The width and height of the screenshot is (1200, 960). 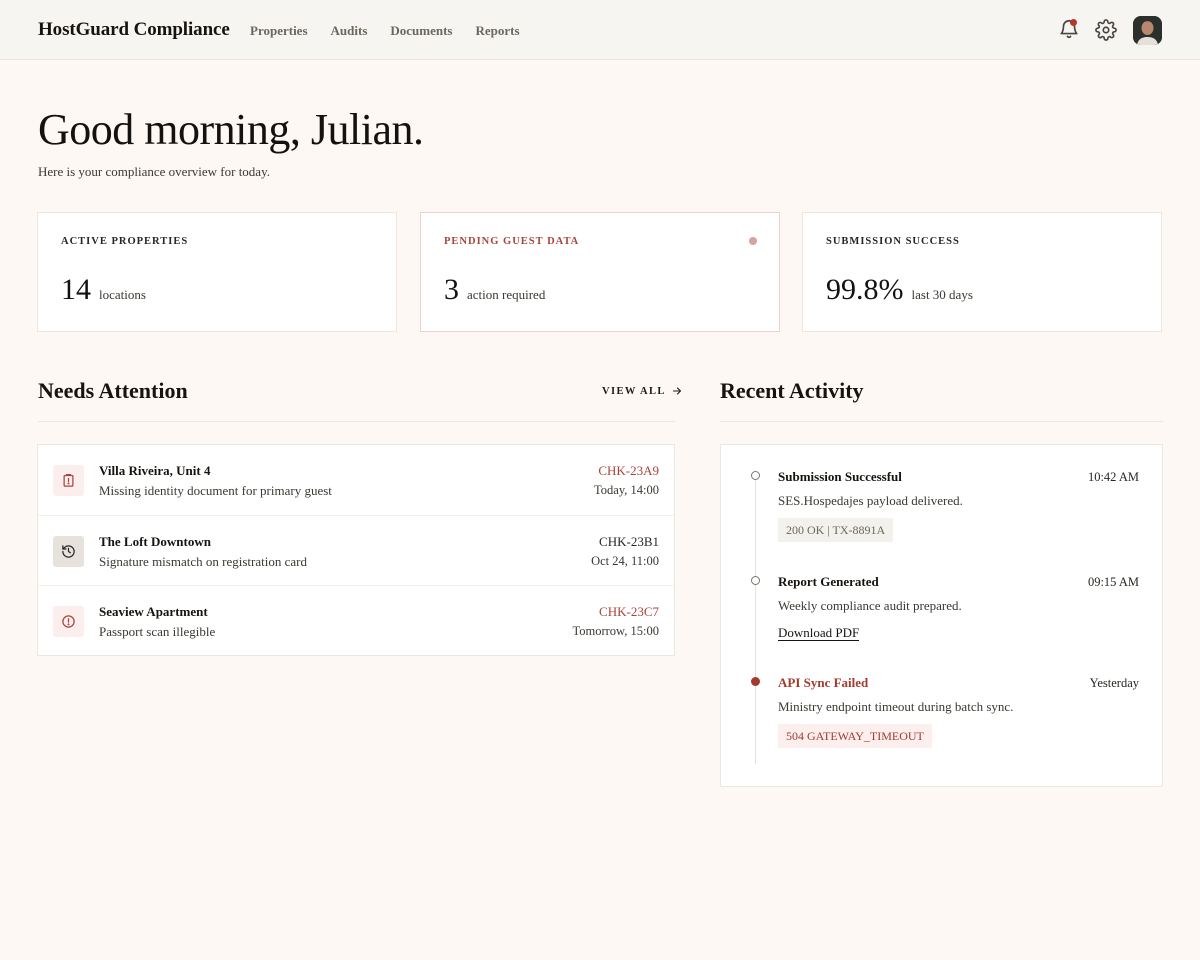 I want to click on recent-activity-title: Recent Activity, so click(x=792, y=390).